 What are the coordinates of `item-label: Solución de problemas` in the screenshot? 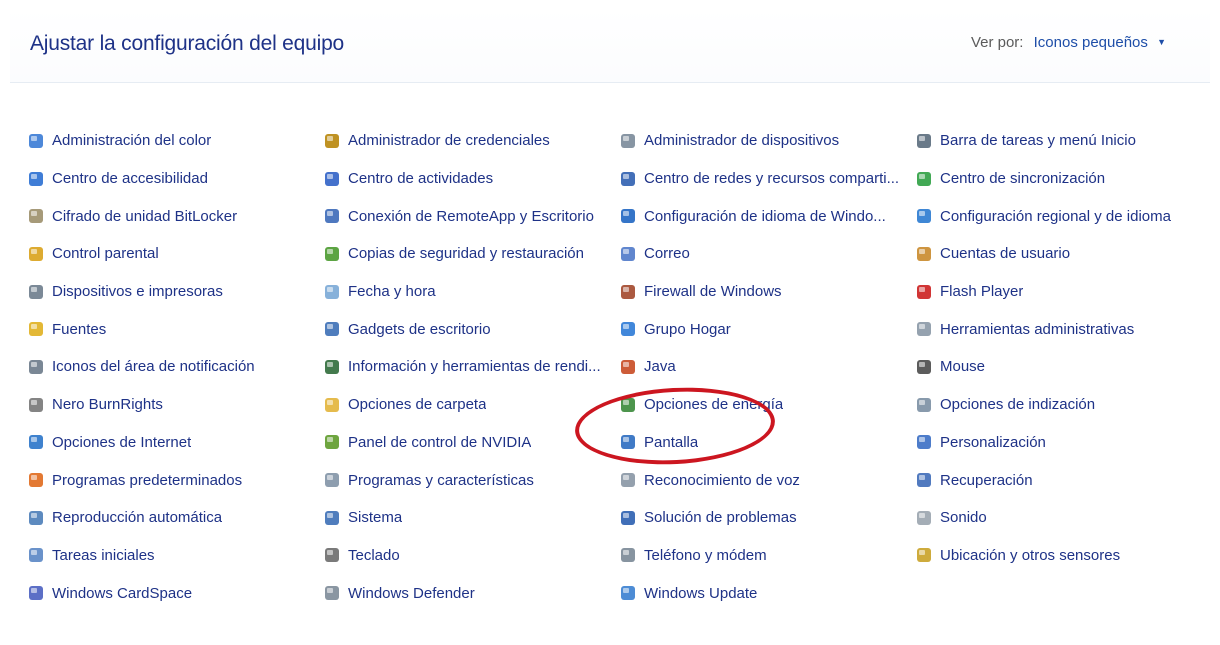 It's located at (720, 518).